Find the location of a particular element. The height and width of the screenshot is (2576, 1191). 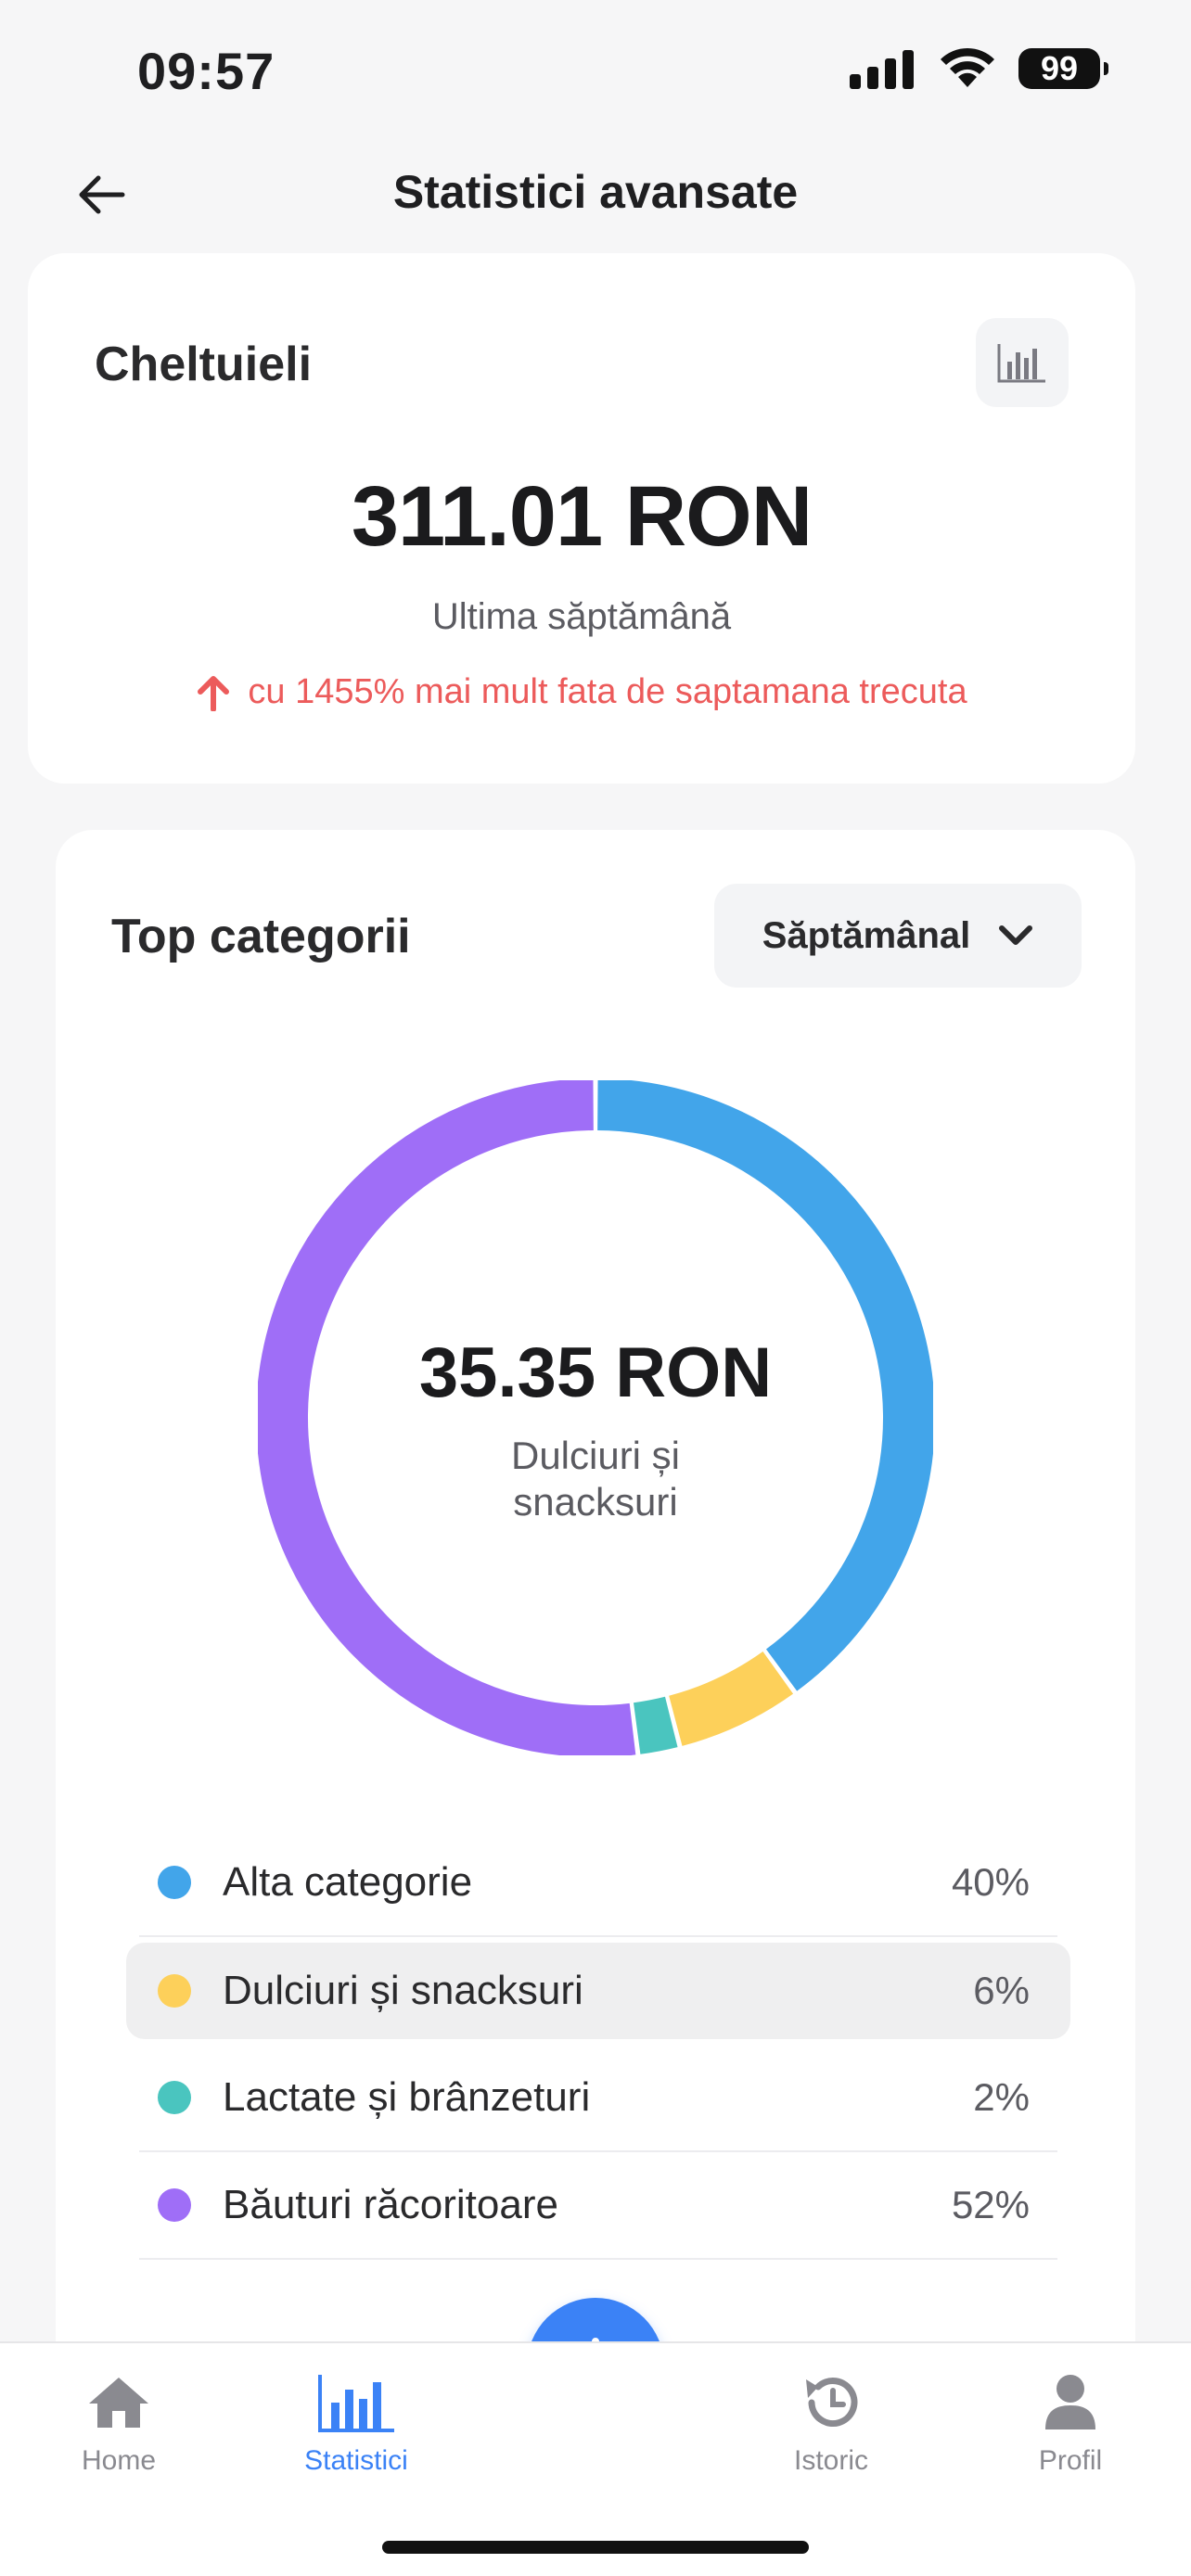

period-dropdown: Săptămânal is located at coordinates (898, 936).